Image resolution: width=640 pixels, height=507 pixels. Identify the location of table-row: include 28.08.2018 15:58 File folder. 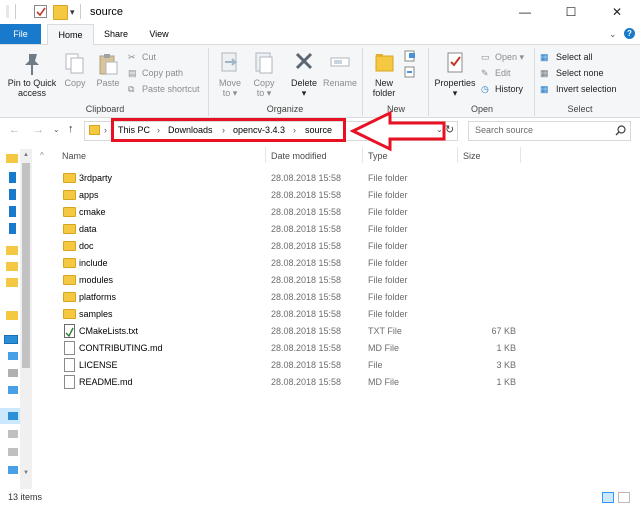
(290, 263).